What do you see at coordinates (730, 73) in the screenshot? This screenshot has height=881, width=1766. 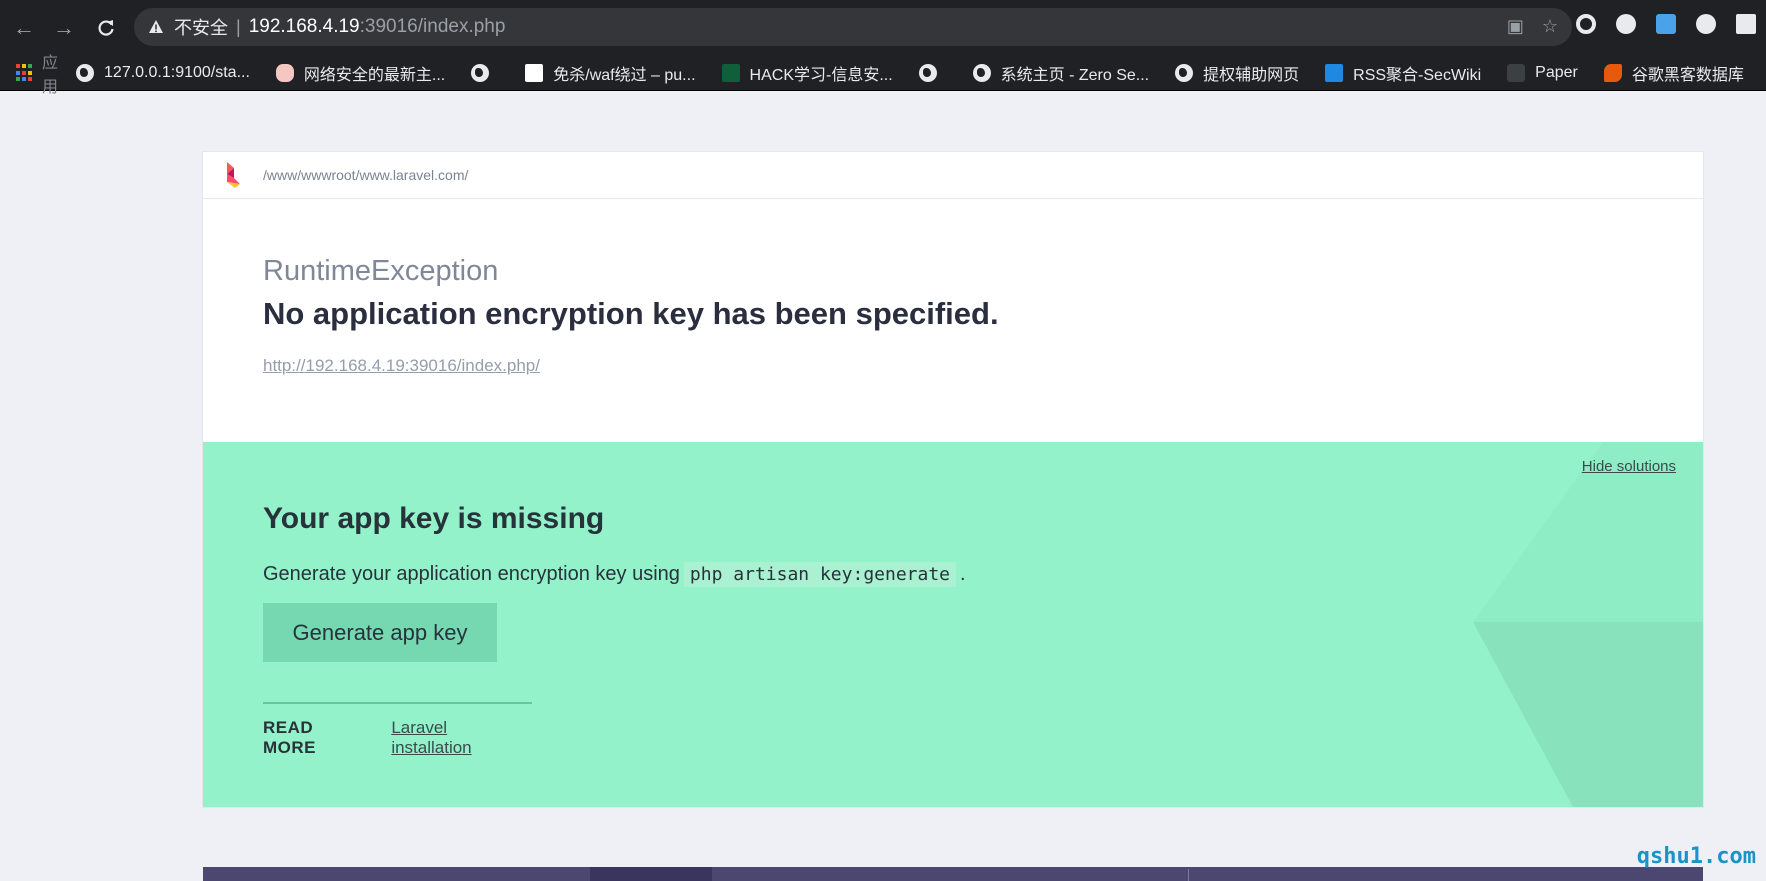 I see `hack-icon` at bounding box center [730, 73].